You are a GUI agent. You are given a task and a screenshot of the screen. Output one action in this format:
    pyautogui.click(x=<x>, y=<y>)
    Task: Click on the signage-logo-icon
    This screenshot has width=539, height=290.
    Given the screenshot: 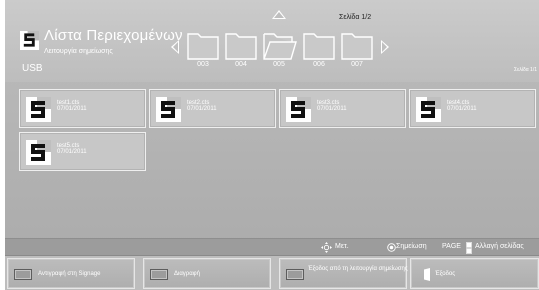 What is the action you would take?
    pyautogui.click(x=29, y=40)
    